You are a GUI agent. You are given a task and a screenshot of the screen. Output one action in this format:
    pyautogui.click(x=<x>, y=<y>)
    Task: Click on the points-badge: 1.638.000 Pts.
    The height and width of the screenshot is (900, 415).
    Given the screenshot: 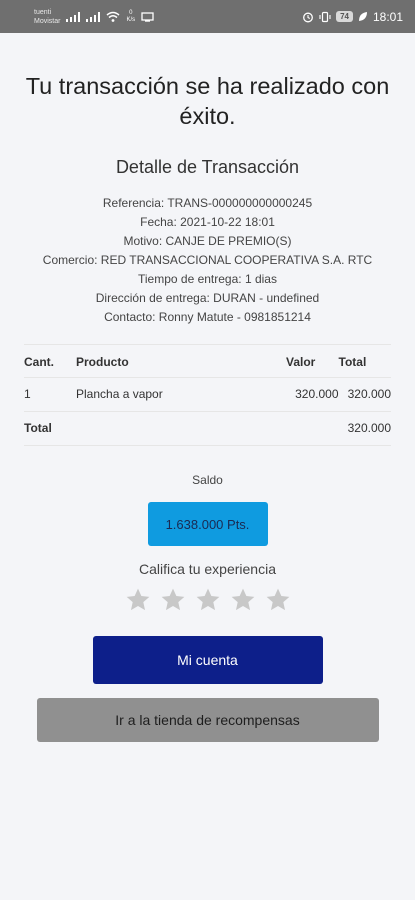 What is the action you would take?
    pyautogui.click(x=207, y=524)
    